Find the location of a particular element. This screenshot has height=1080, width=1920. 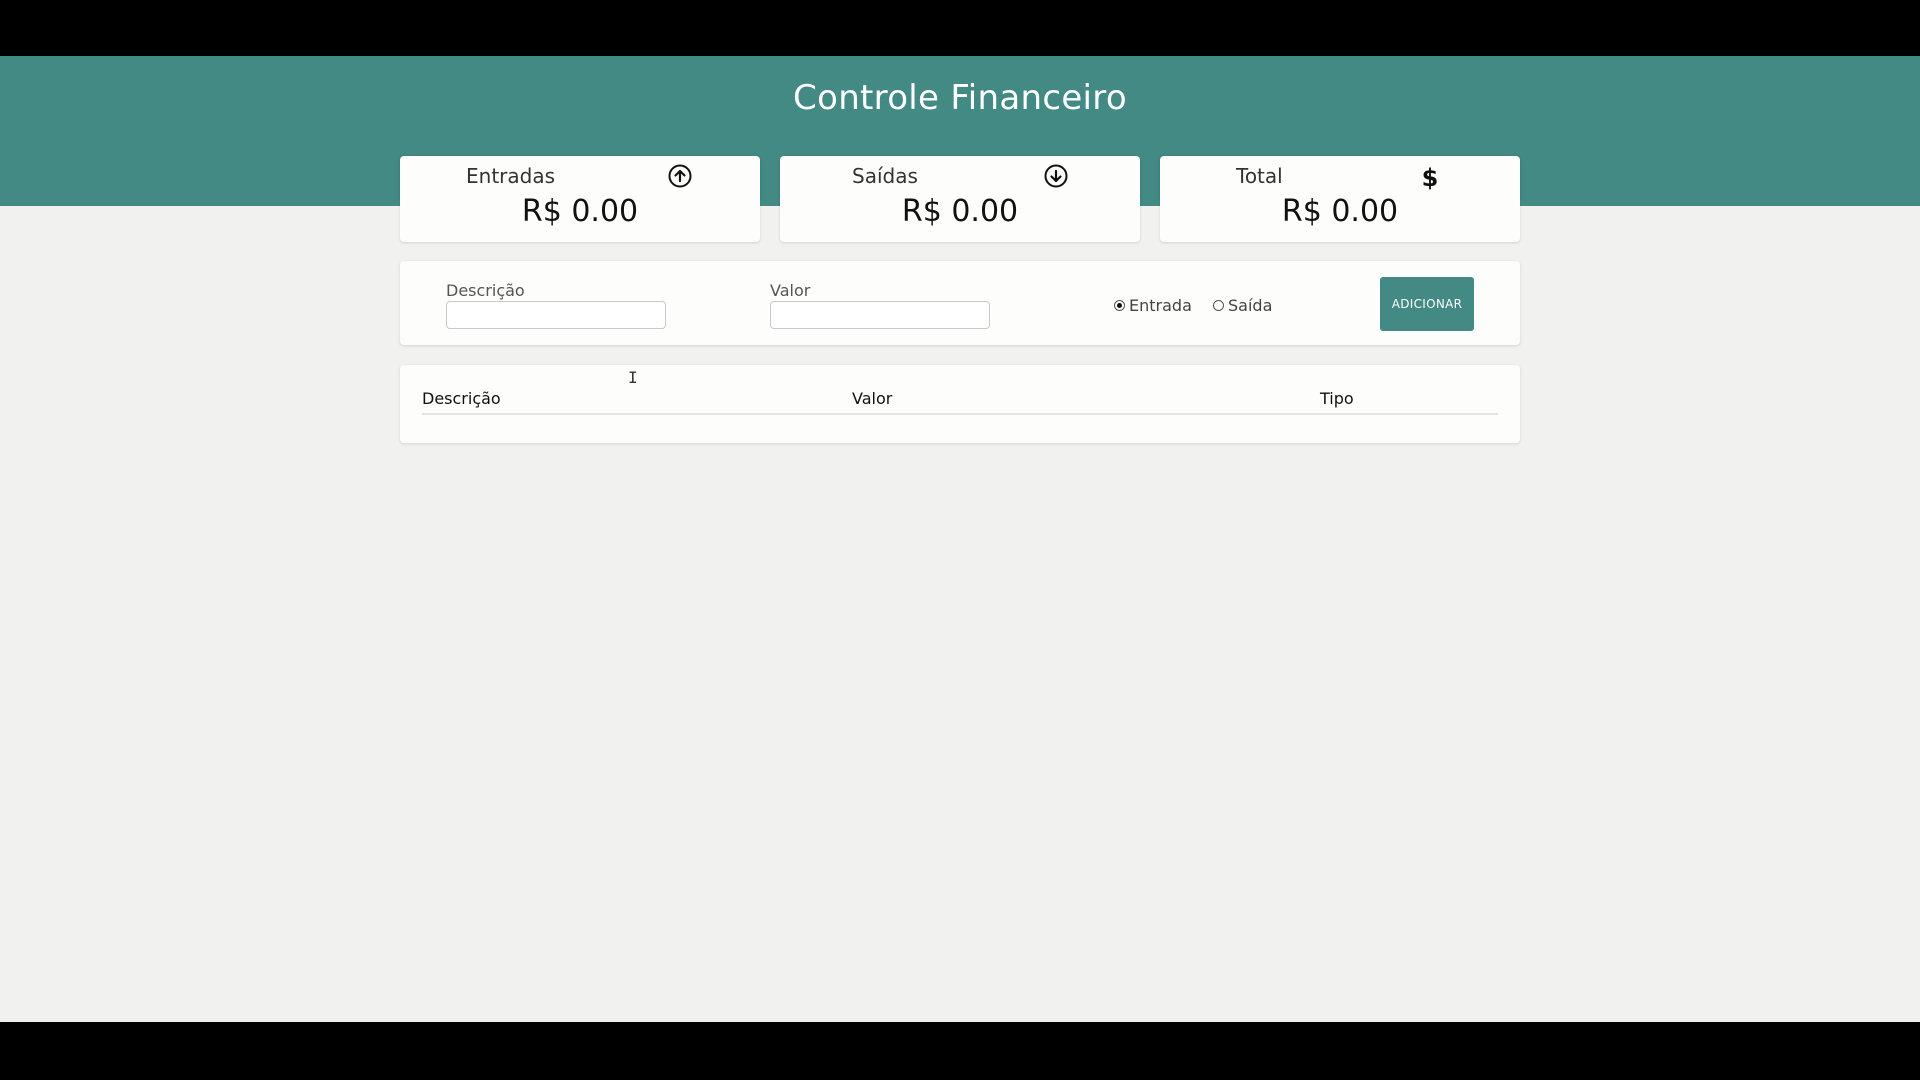

radio-entrada-indicator is located at coordinates (1119, 305).